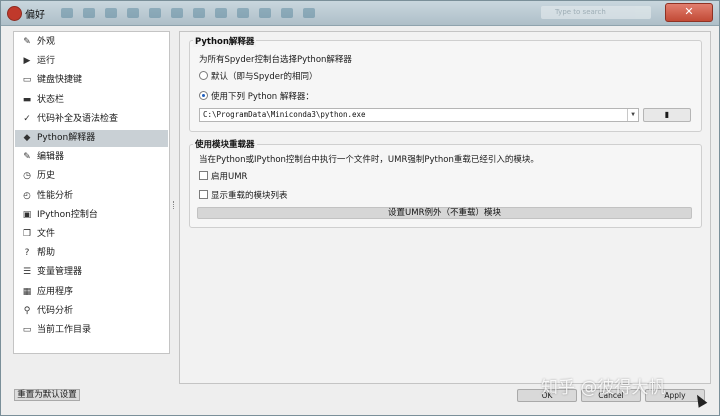  What do you see at coordinates (203, 175) in the screenshot?
I see `enable-umr-checkbox` at bounding box center [203, 175].